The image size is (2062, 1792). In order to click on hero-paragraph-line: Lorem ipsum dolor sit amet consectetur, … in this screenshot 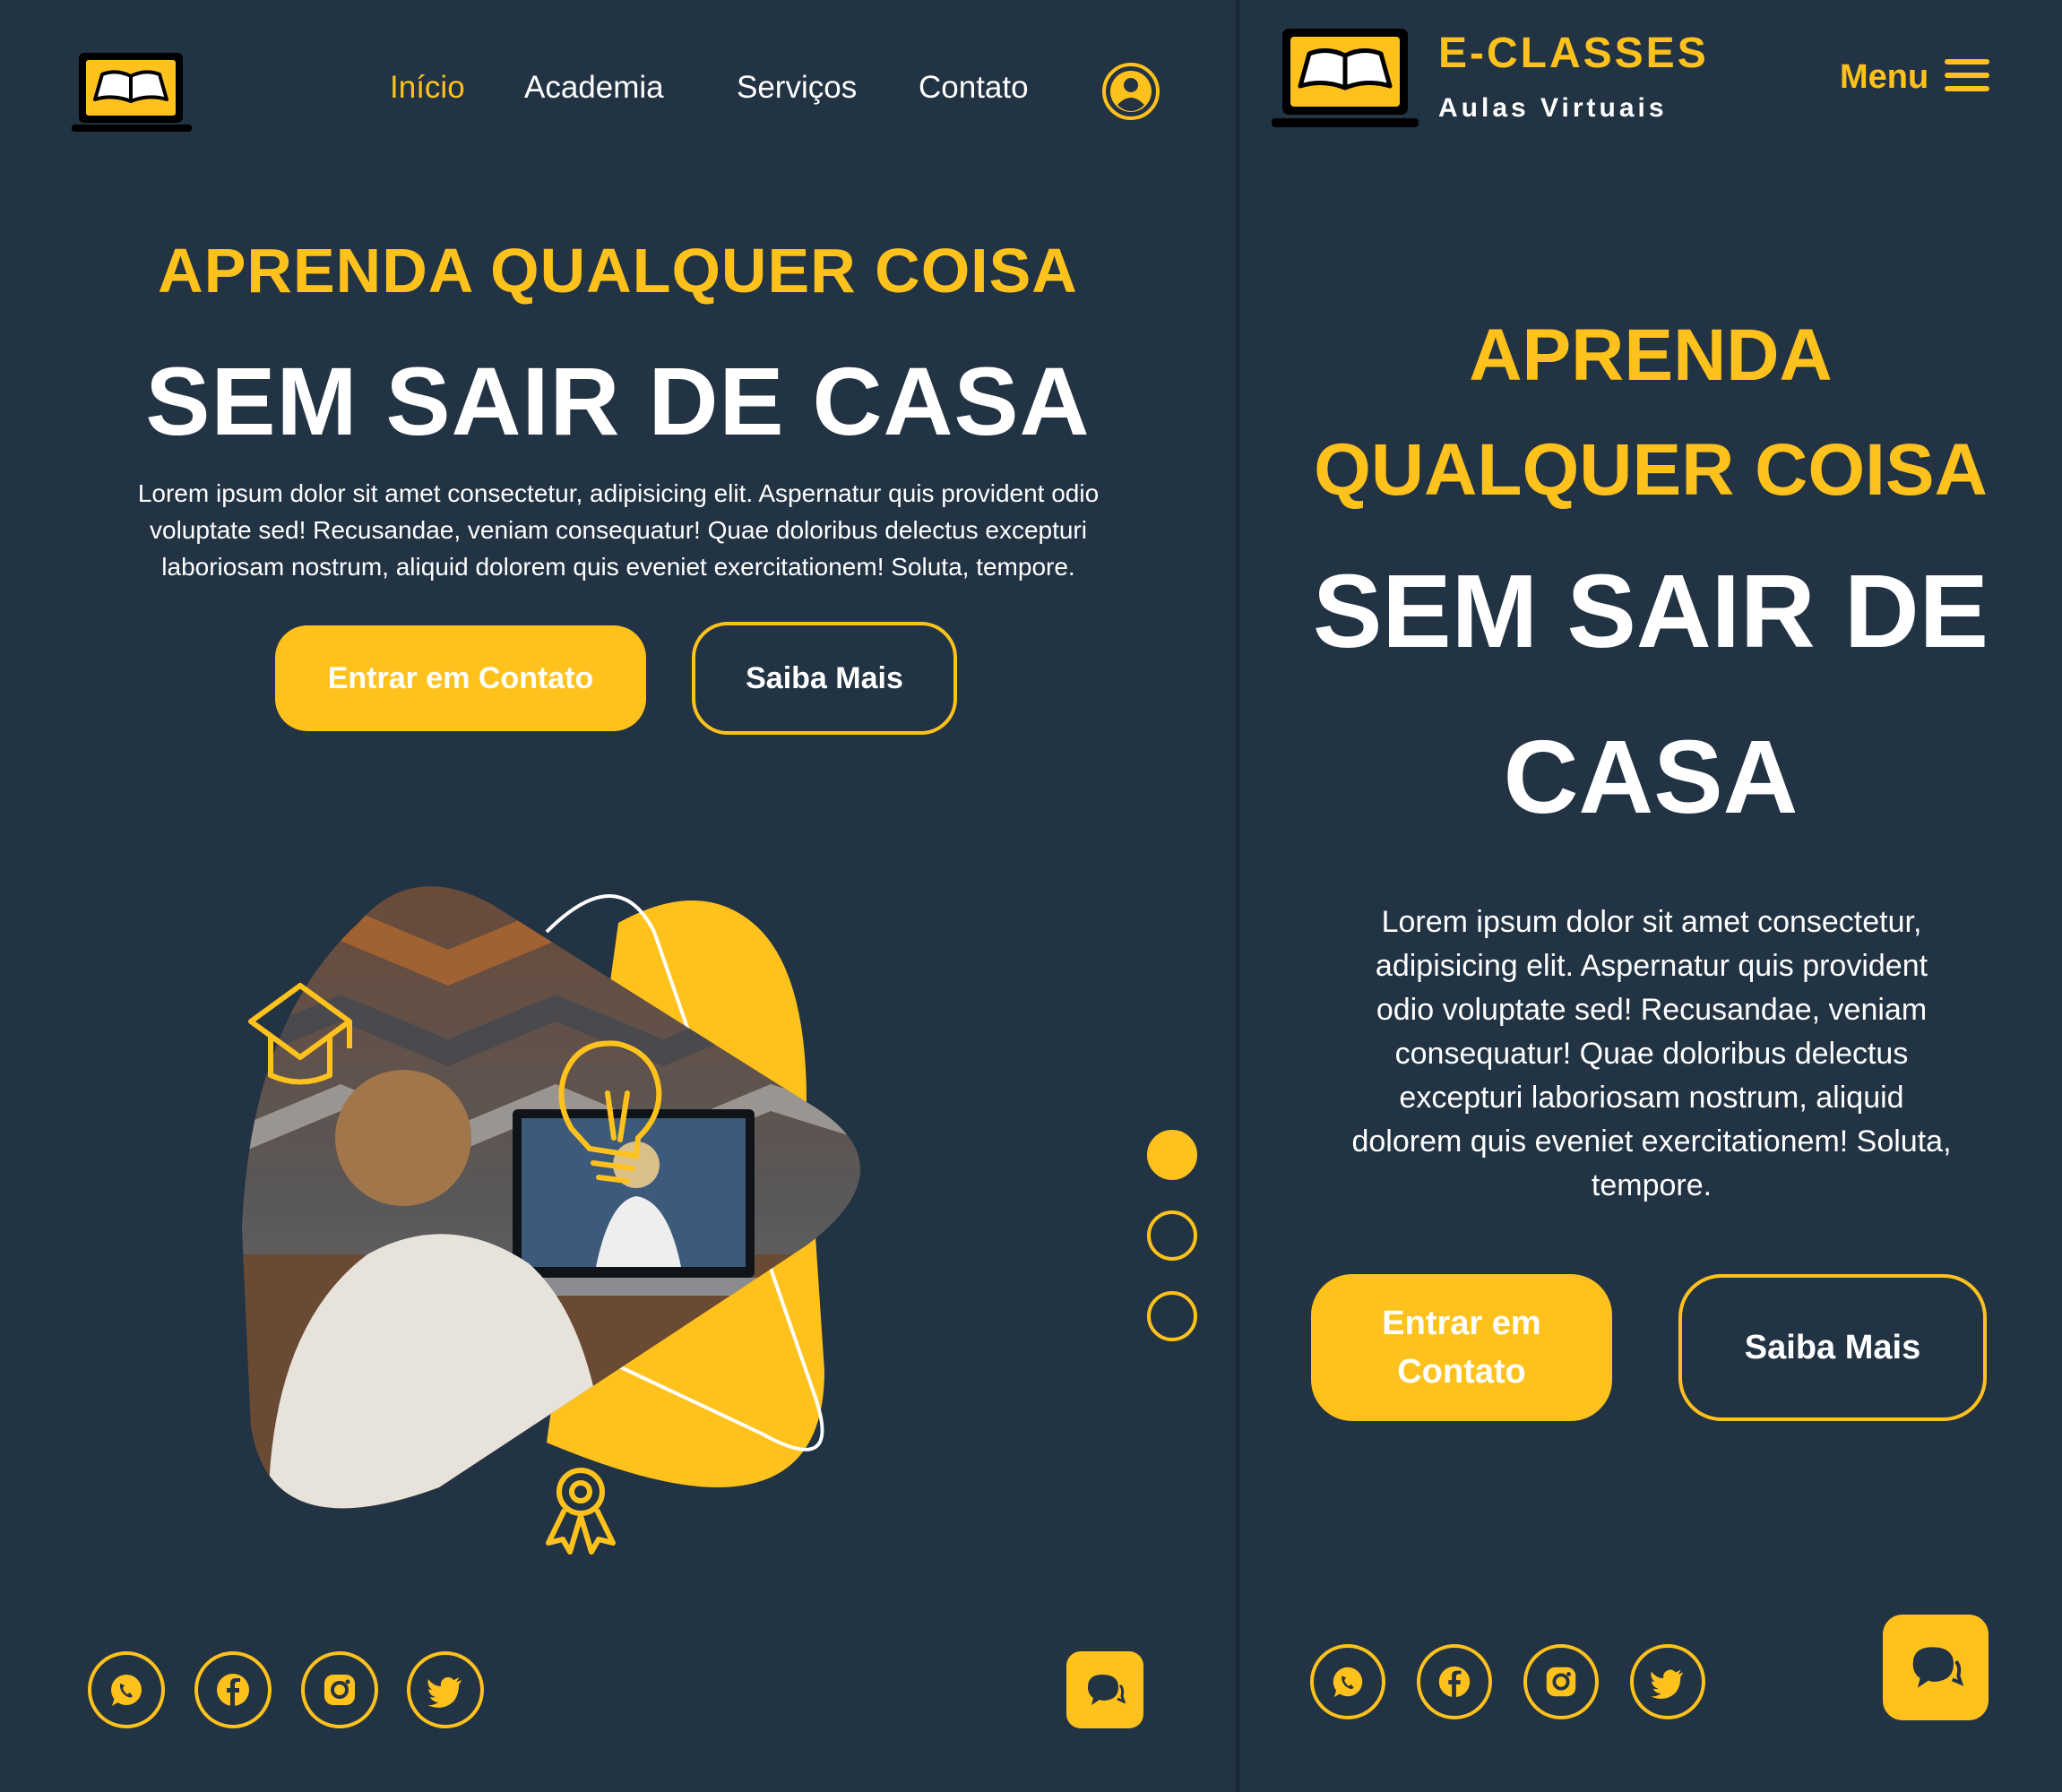, I will do `click(618, 493)`.